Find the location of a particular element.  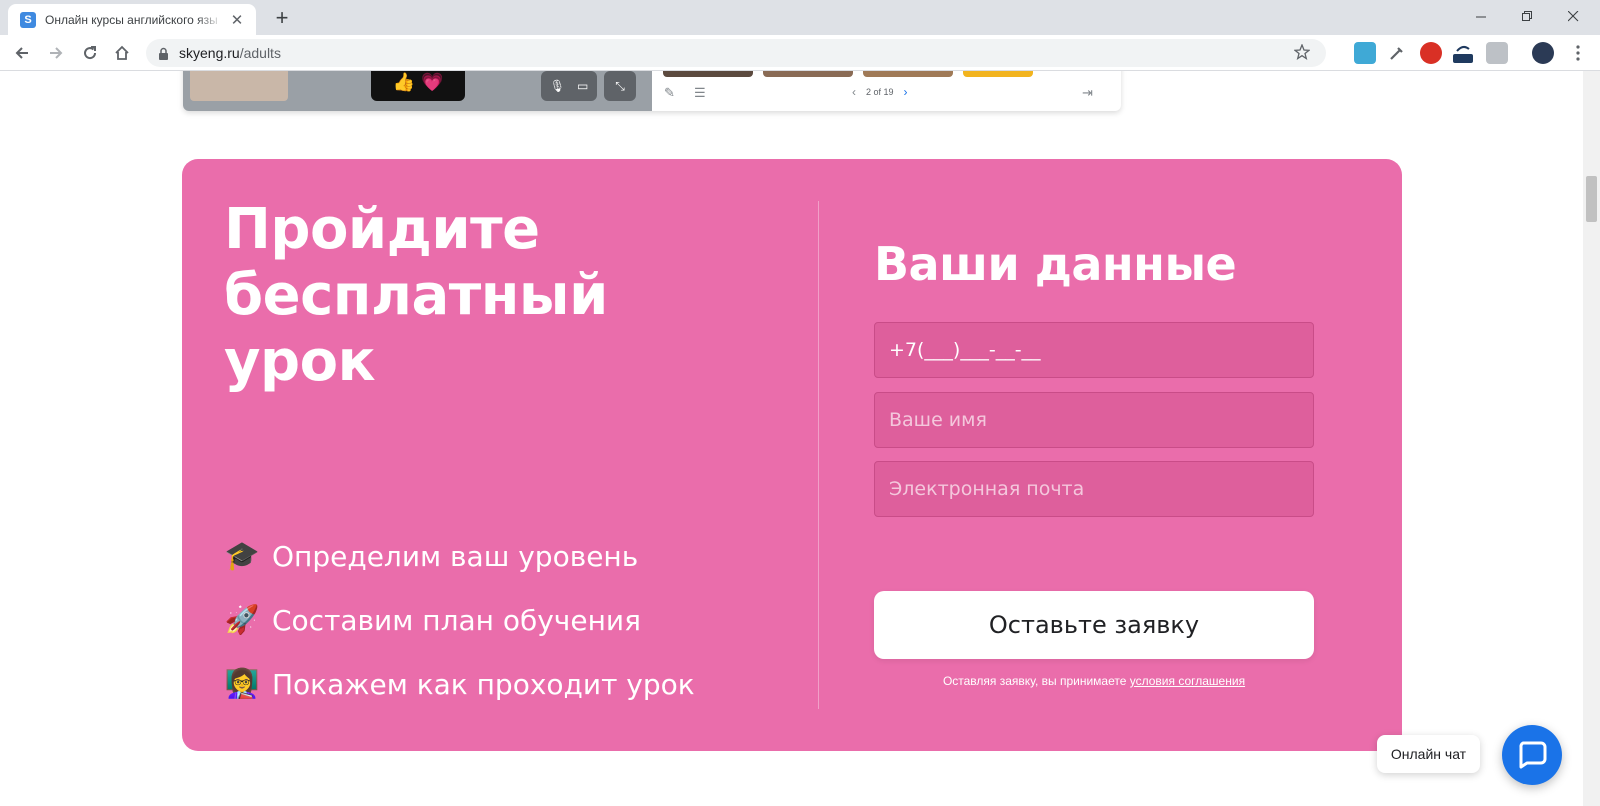

arrow-left-icon is located at coordinates (21, 53).